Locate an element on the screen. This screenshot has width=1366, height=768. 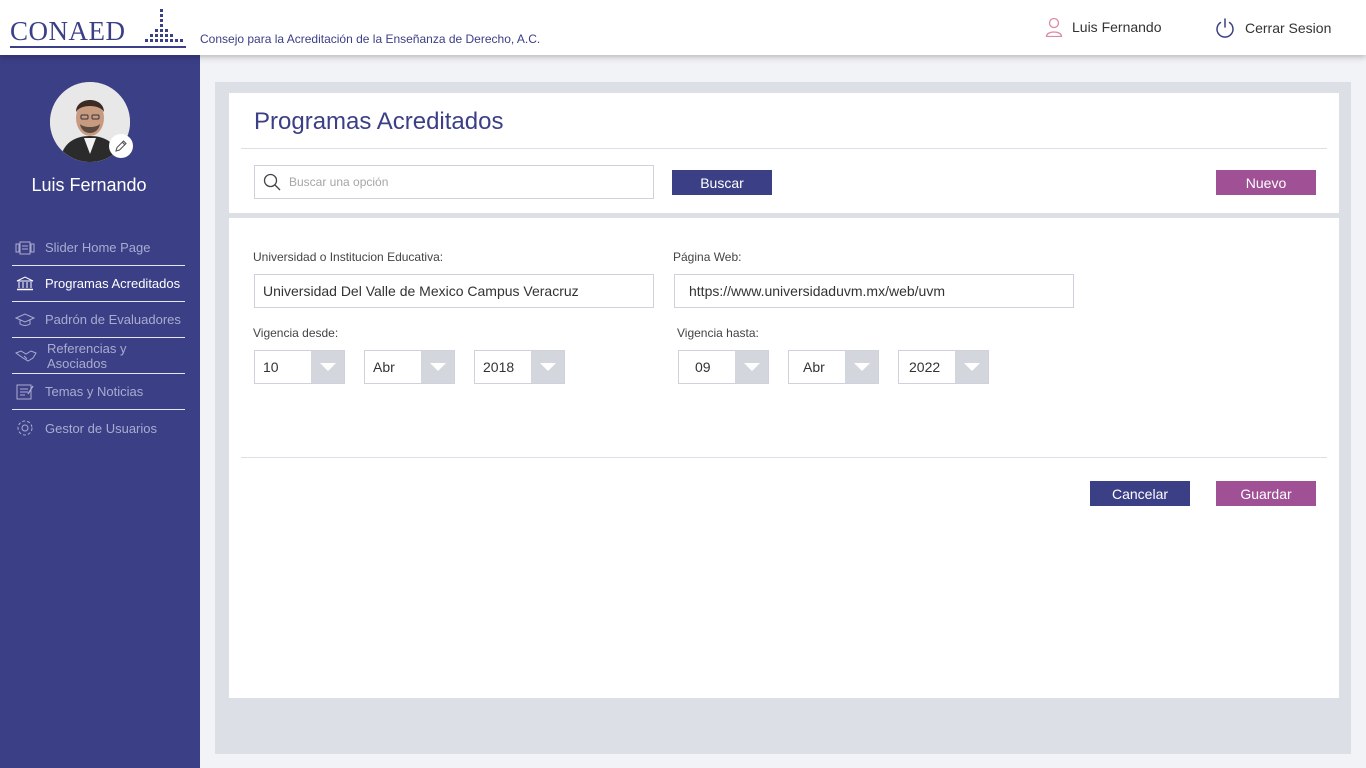
valid-to-month-select: Abr is located at coordinates (833, 367).